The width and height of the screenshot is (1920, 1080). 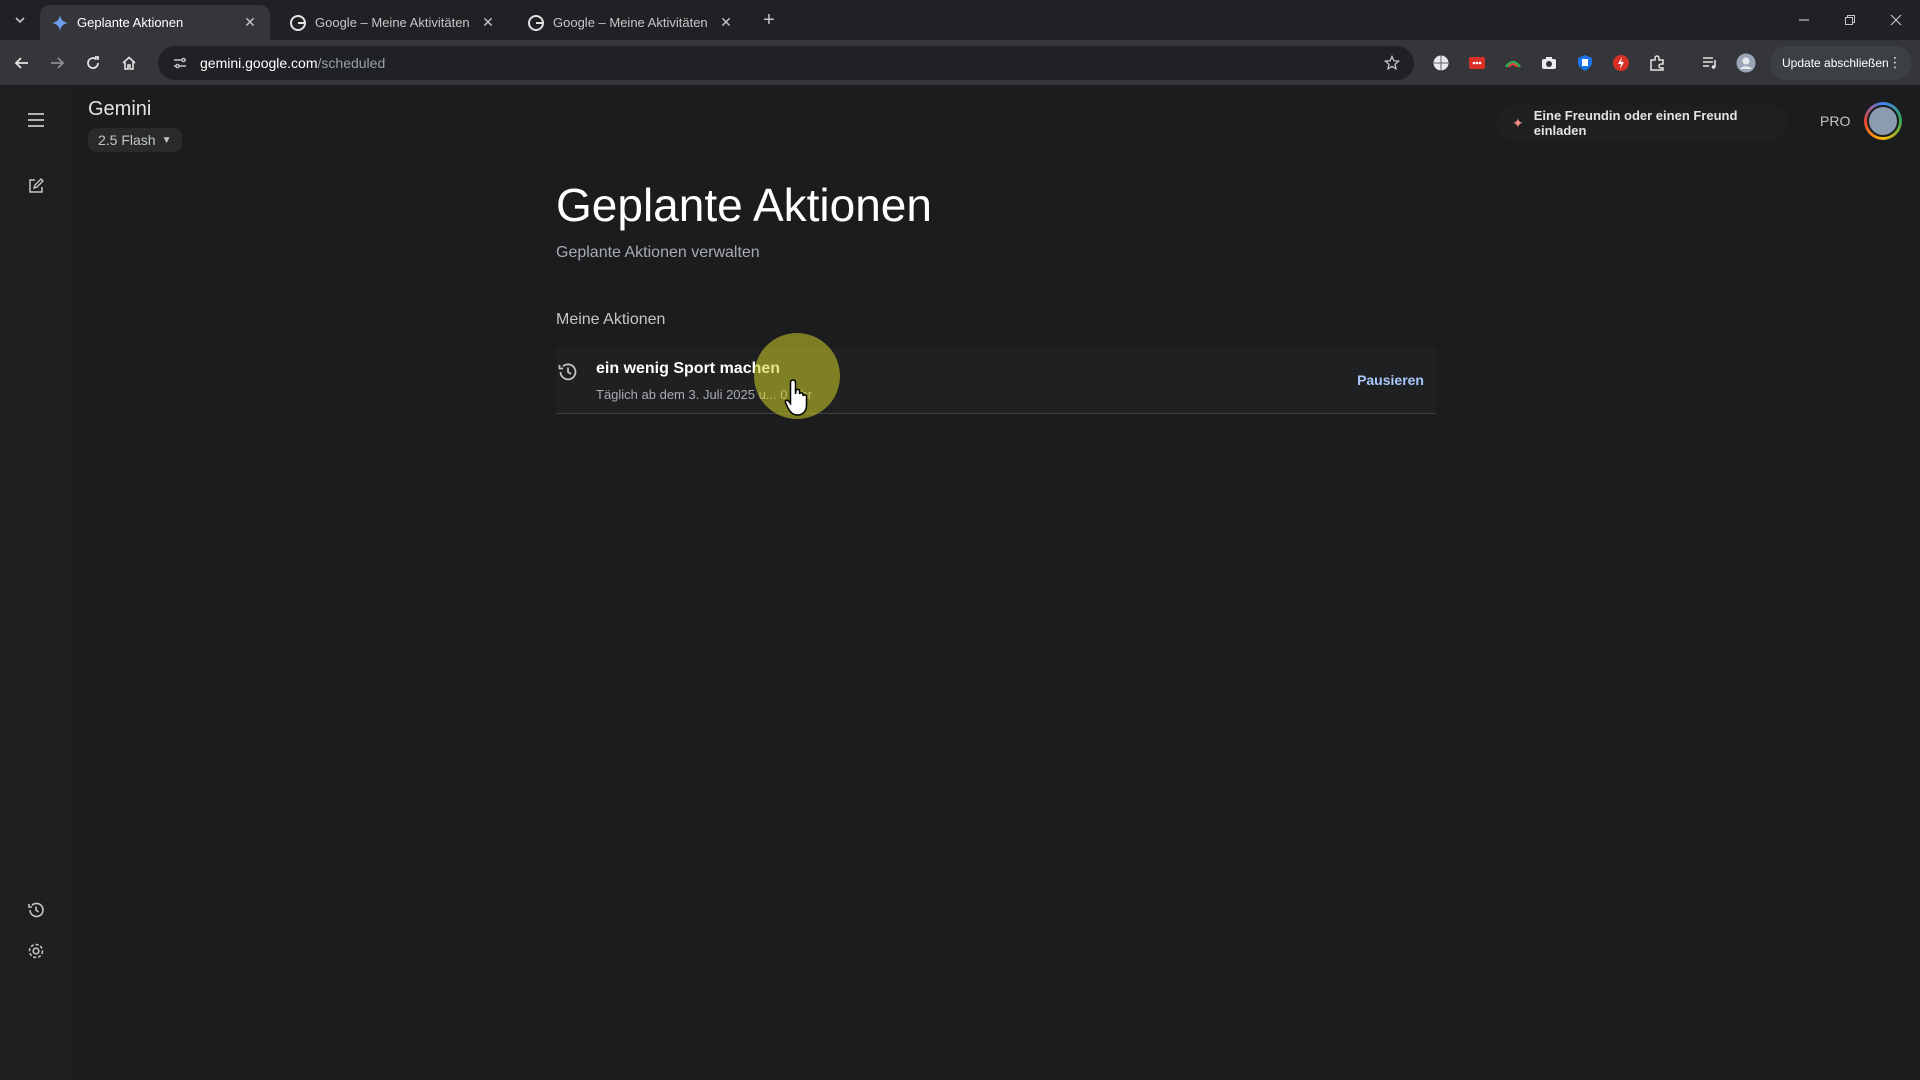 What do you see at coordinates (1477, 63) in the screenshot?
I see `extension-red-icon` at bounding box center [1477, 63].